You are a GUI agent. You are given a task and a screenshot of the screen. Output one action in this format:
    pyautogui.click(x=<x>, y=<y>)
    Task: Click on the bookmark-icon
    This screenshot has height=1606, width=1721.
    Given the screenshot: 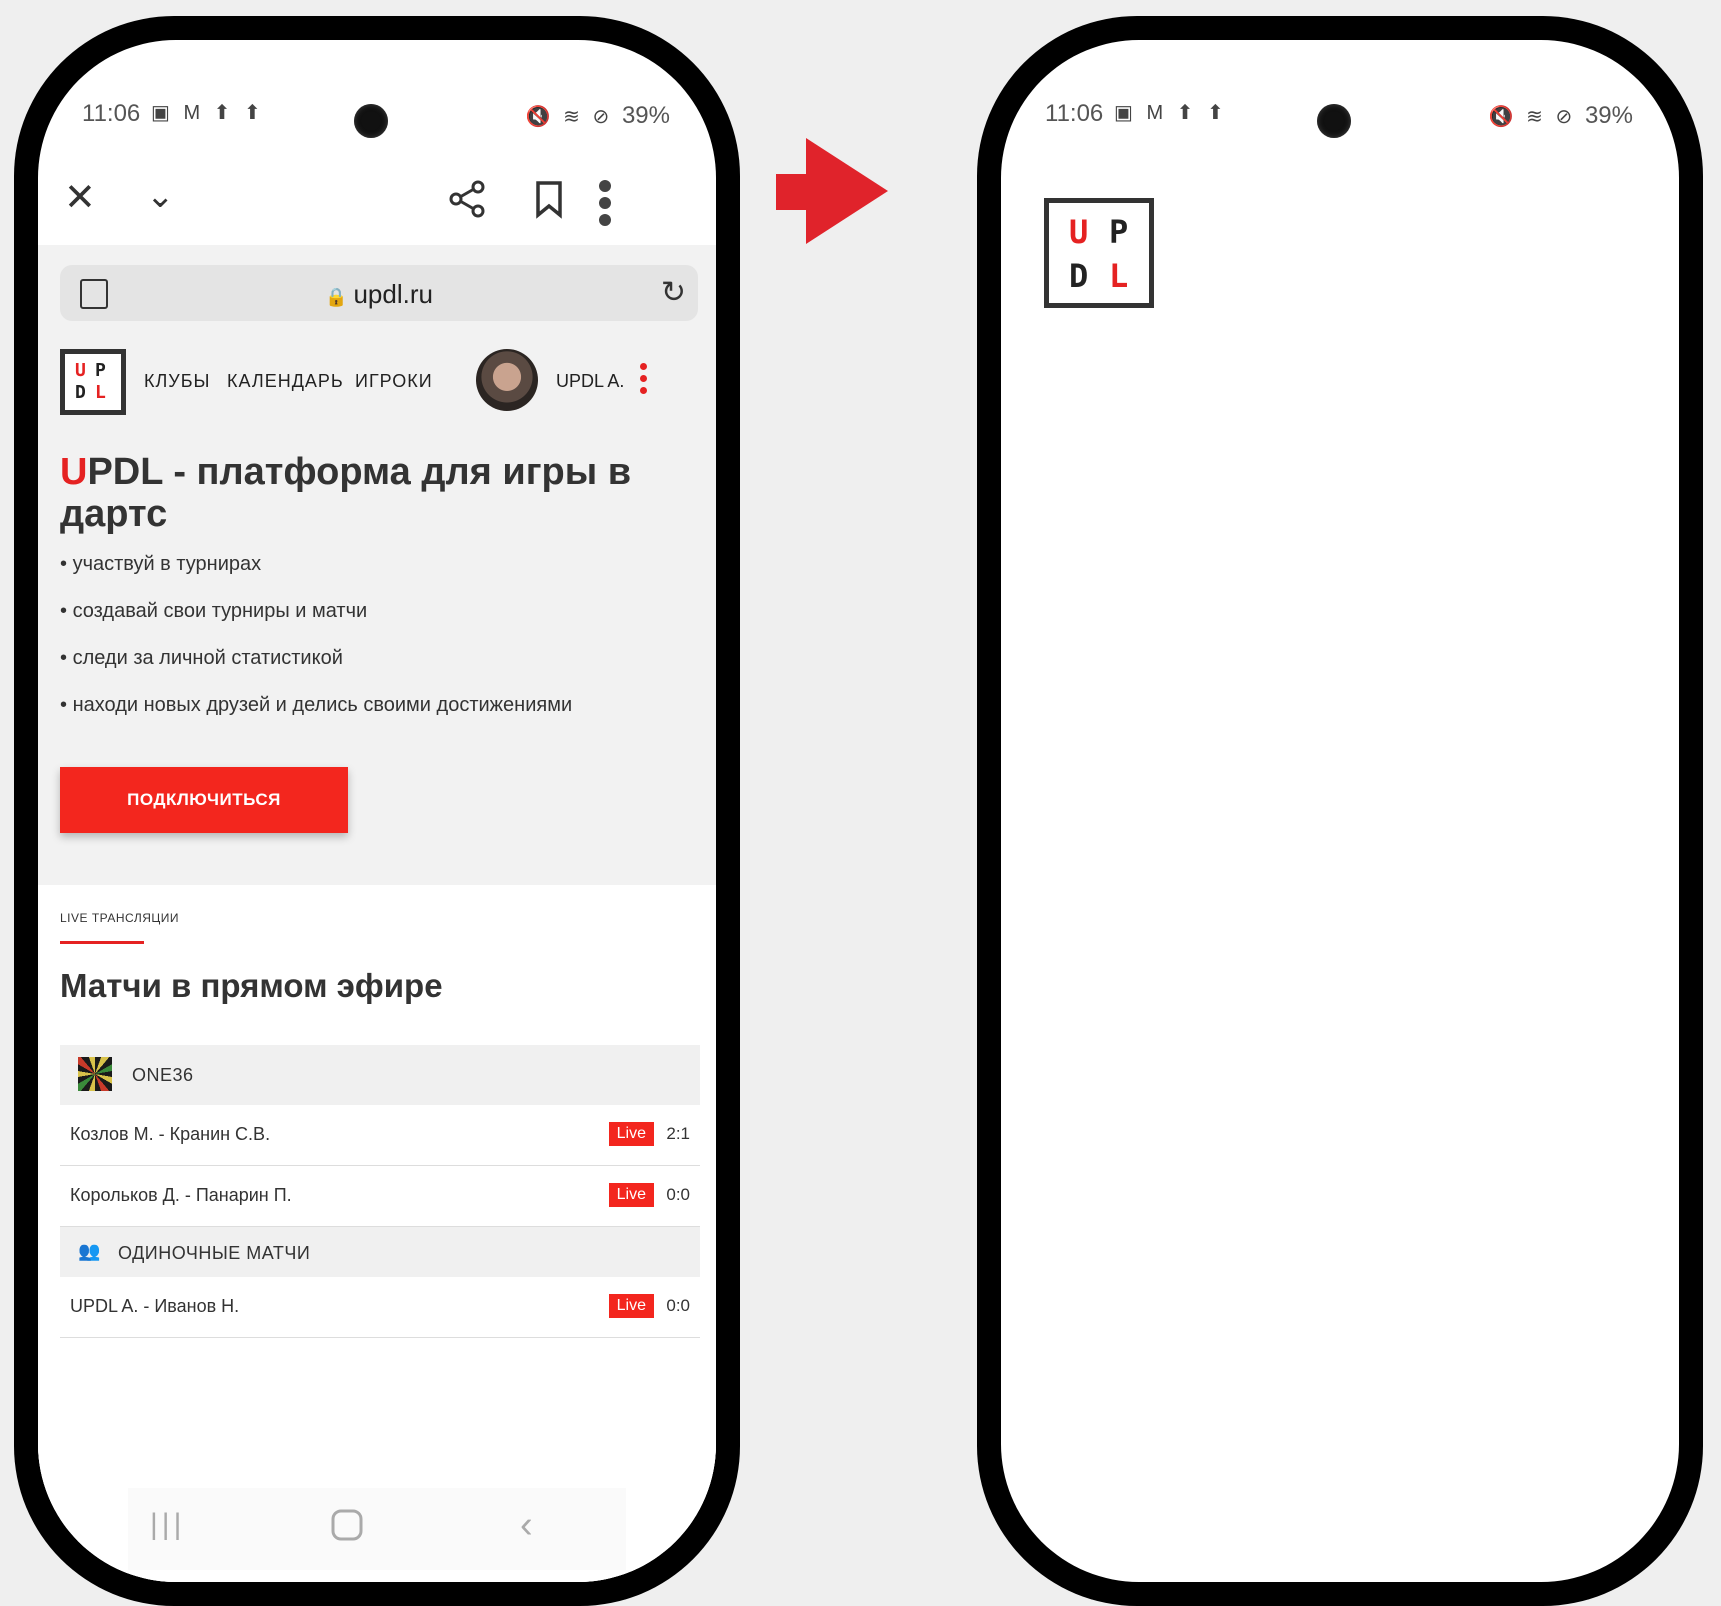 What is the action you would take?
    pyautogui.click(x=549, y=202)
    